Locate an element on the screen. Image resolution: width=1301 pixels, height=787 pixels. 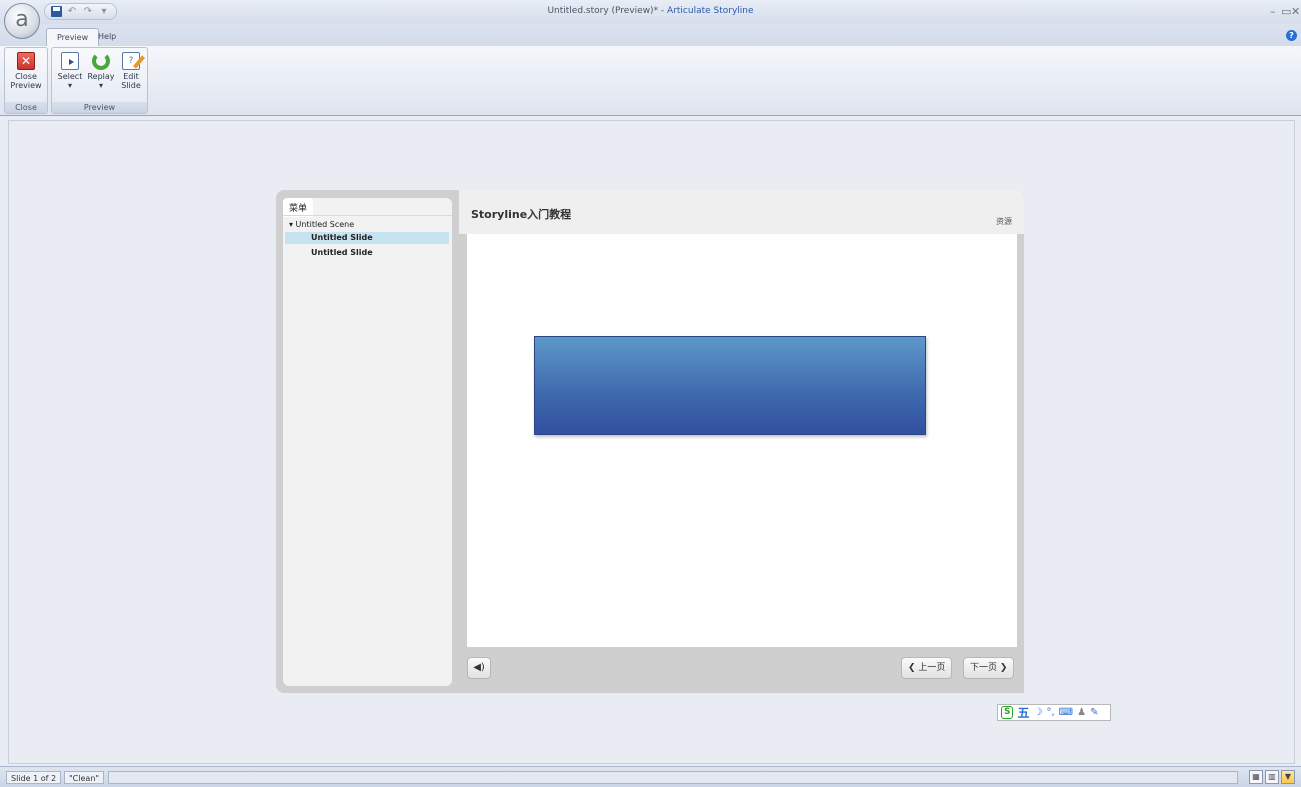
story-view-icon: ▦ is located at coordinates (1256, 777).